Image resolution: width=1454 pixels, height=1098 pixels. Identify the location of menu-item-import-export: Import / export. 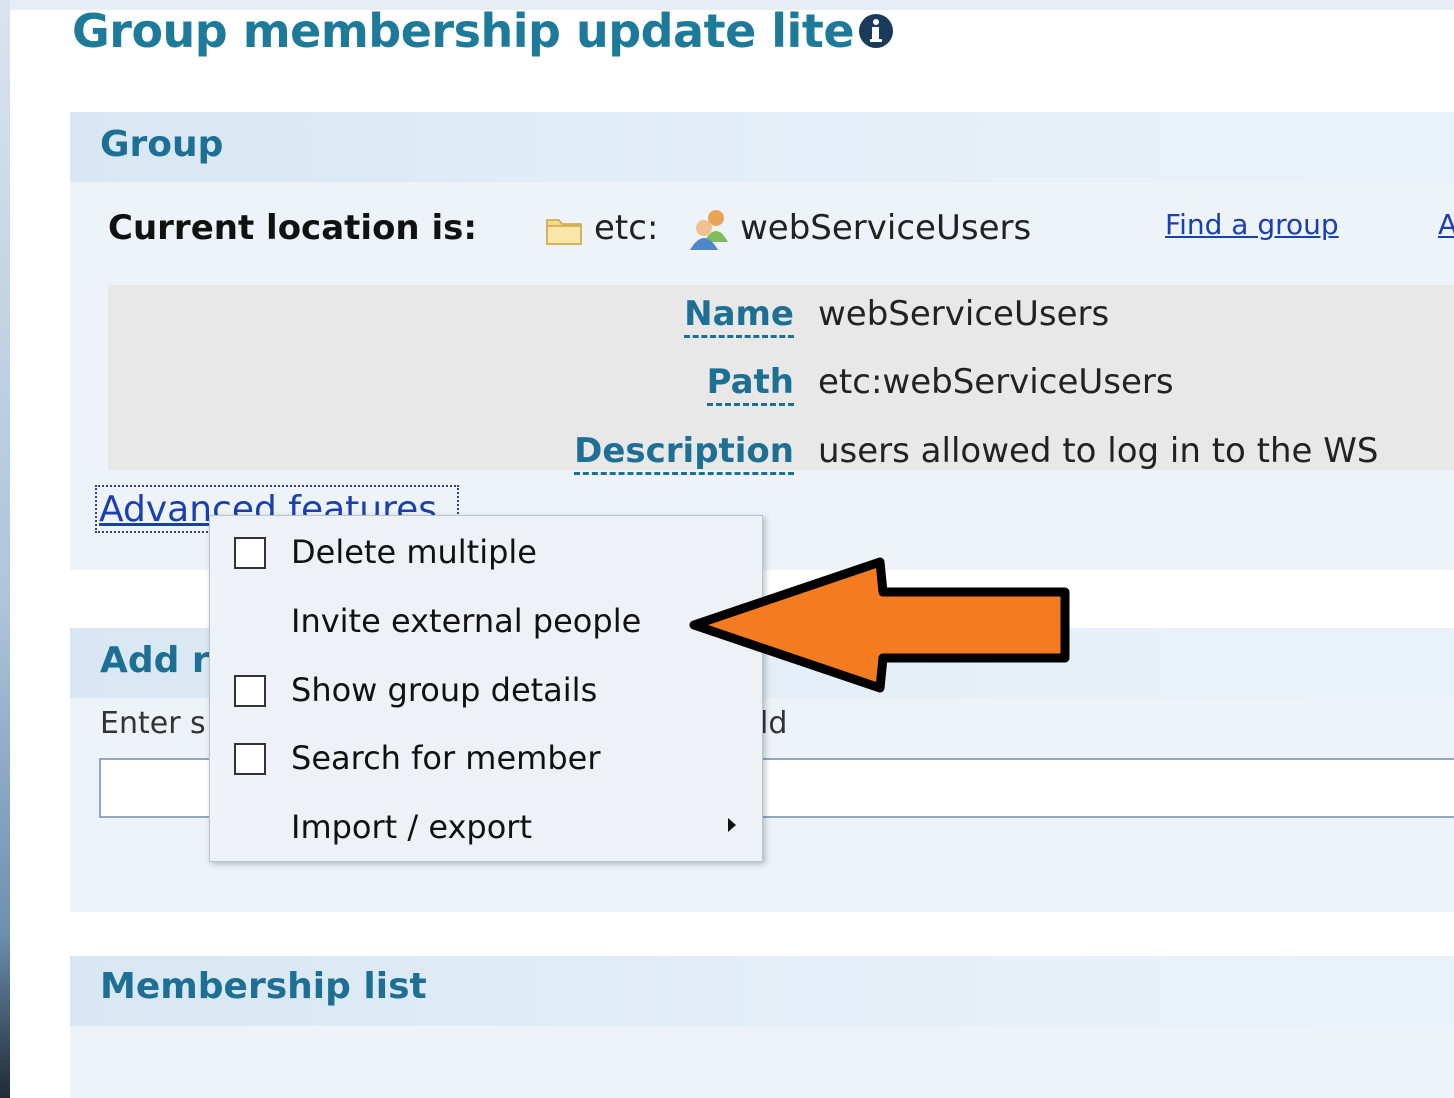
(486, 828).